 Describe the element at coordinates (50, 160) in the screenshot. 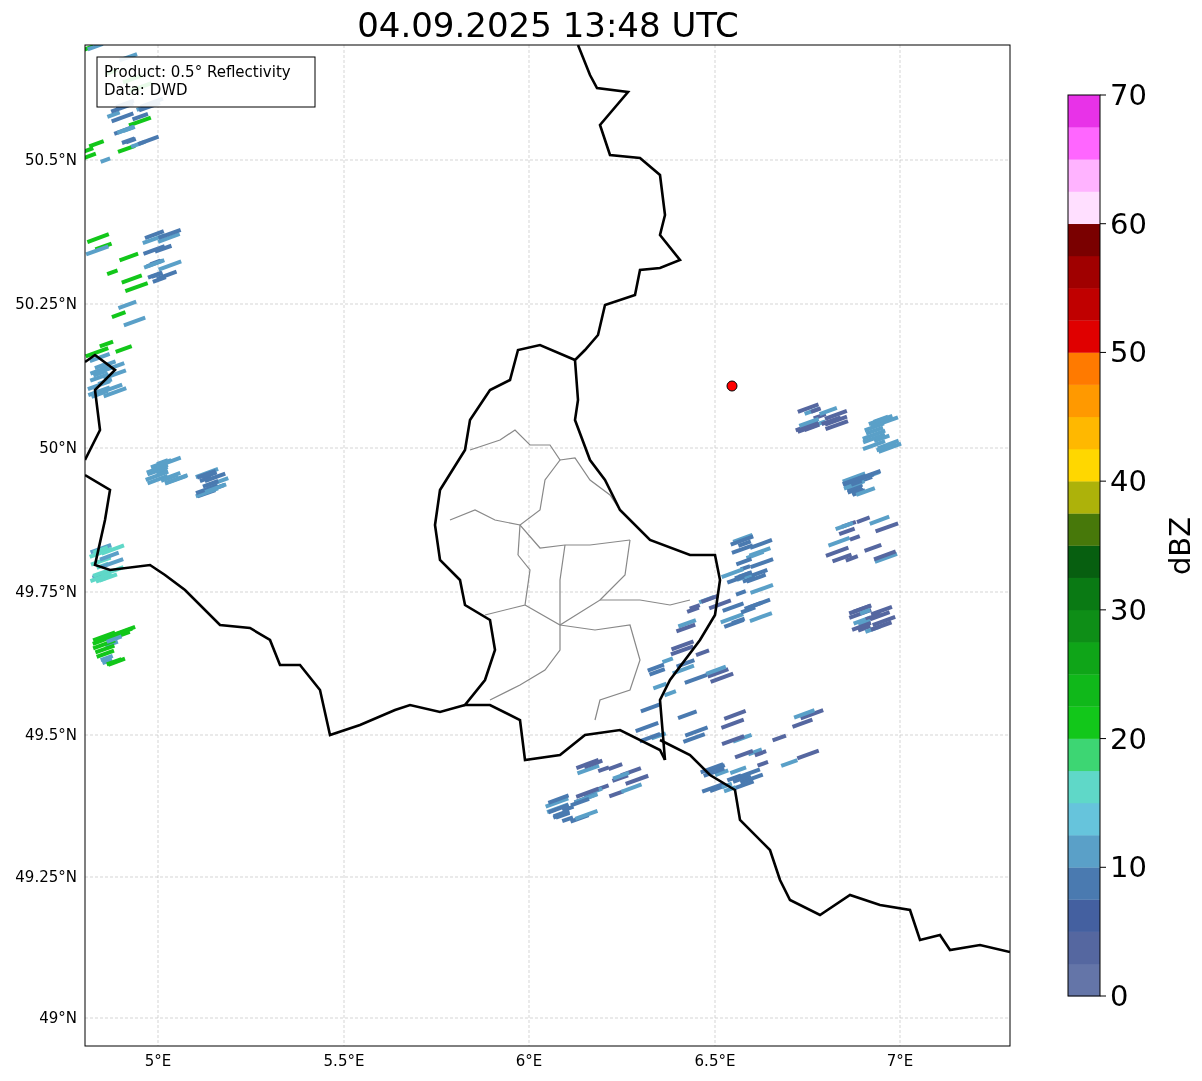

I see `latitude-label: 50.5°N` at that location.